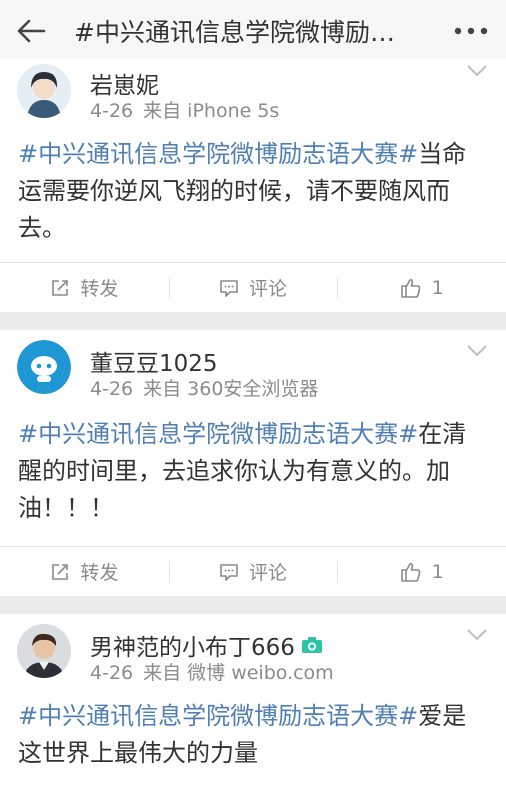 The width and height of the screenshot is (506, 804). Describe the element at coordinates (253, 190) in the screenshot. I see `post-text: #中兴通讯信息学院微博励志语大赛#当命运需要你逆风飞翔的时候，请不要随风而去。` at that location.